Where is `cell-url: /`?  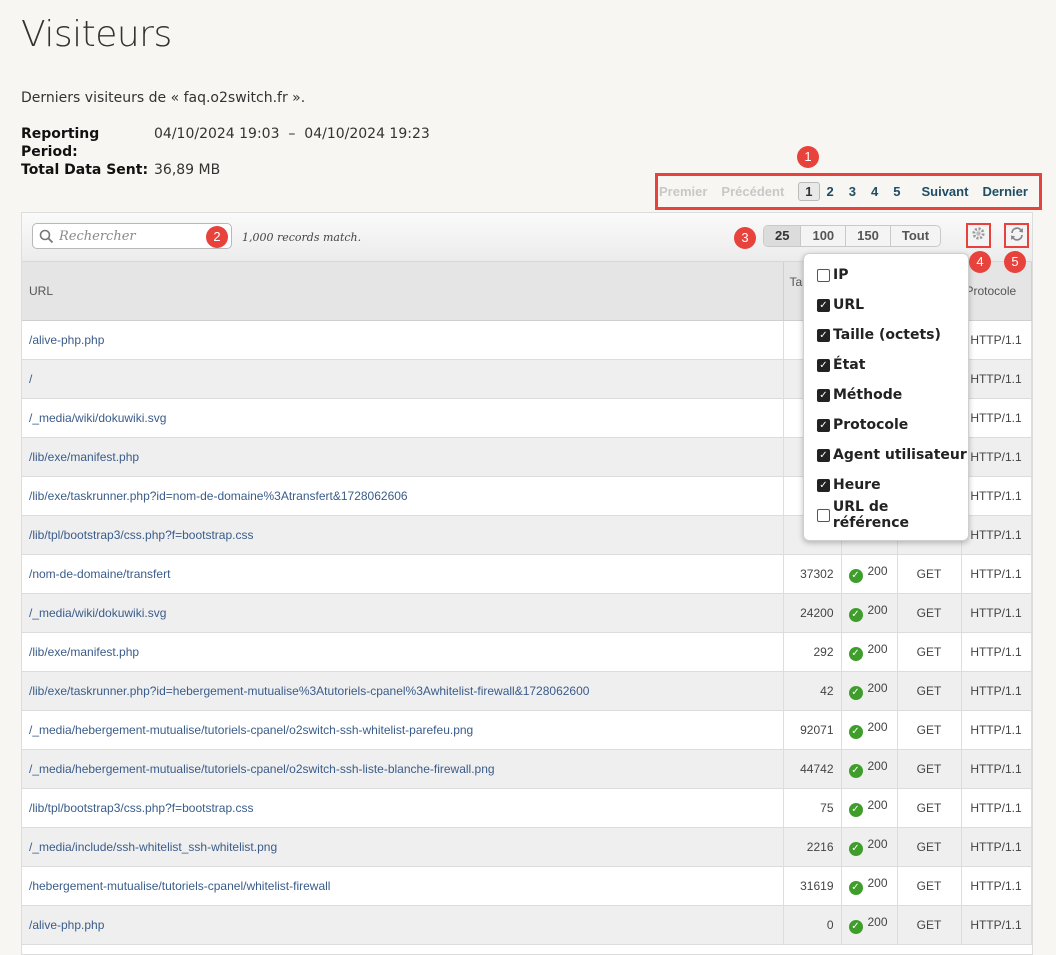
cell-url: / is located at coordinates (403, 379).